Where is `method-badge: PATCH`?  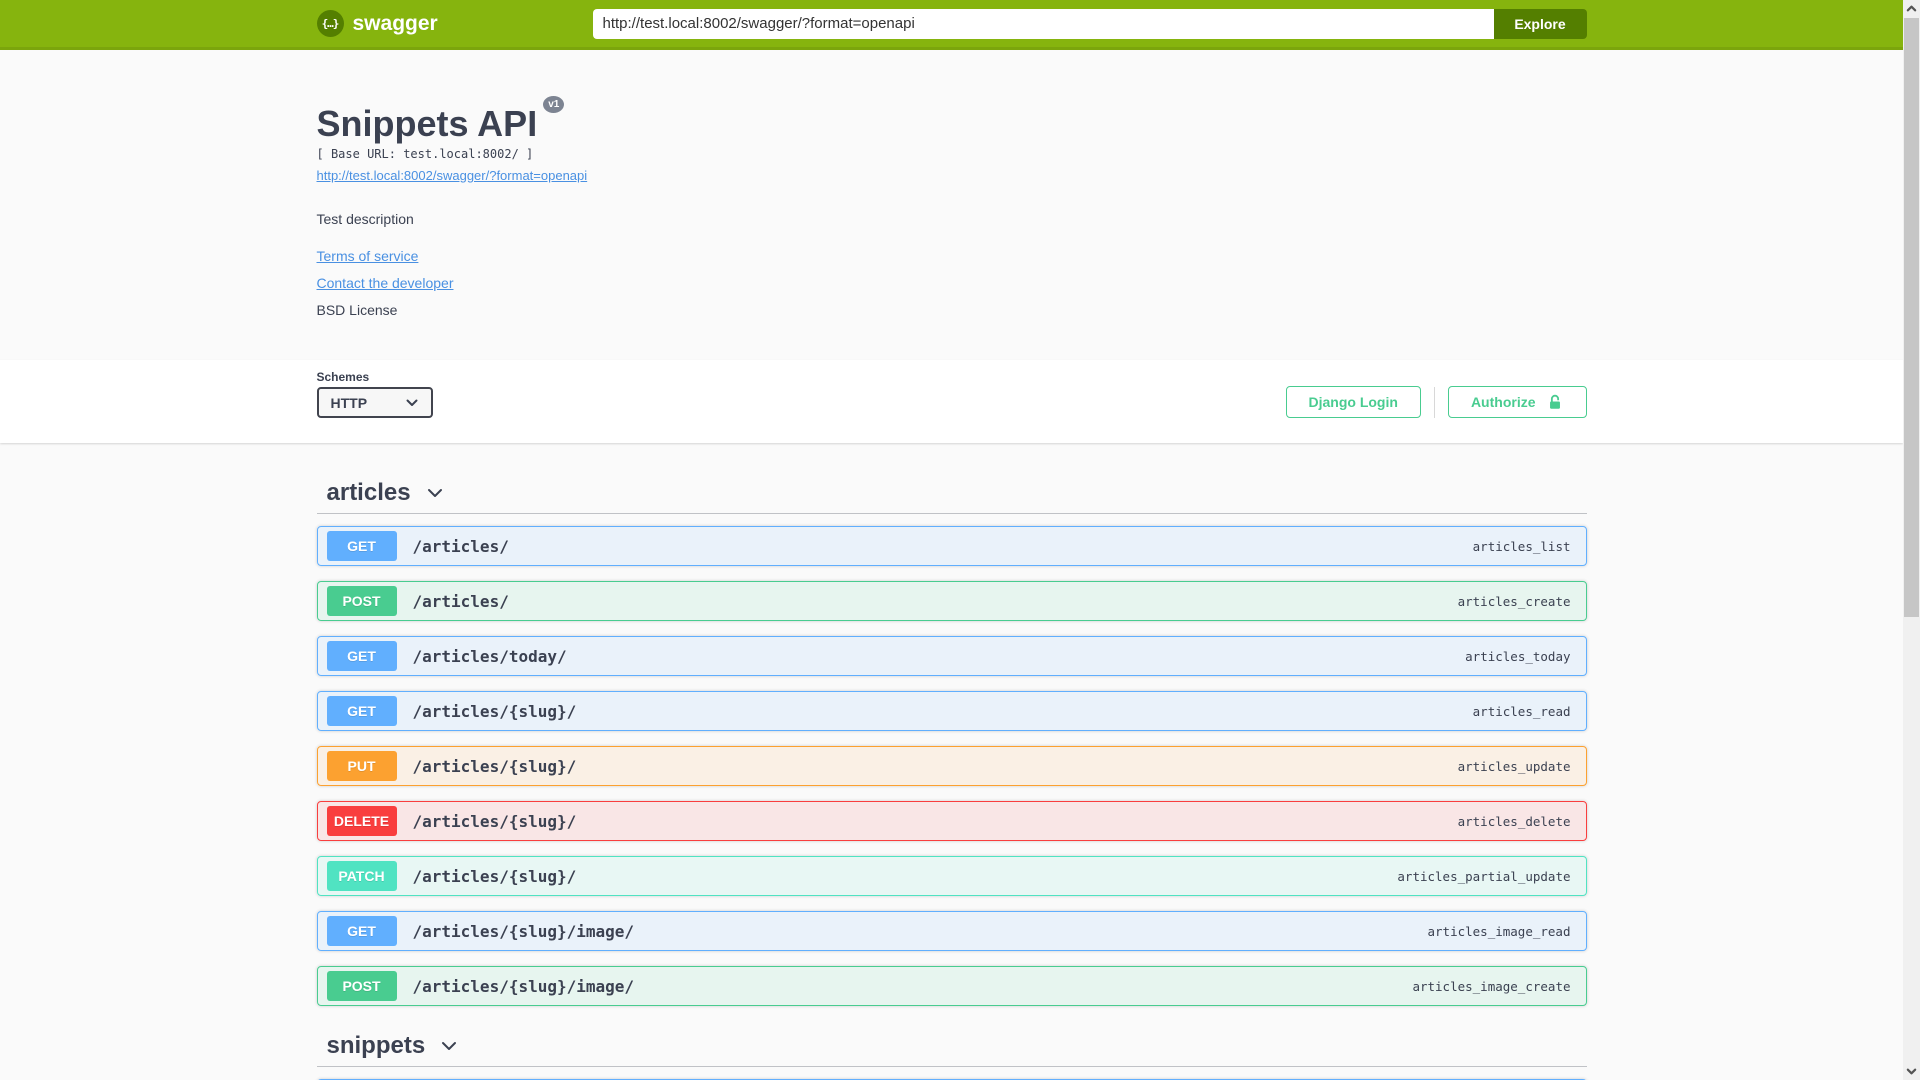 method-badge: PATCH is located at coordinates (361, 876).